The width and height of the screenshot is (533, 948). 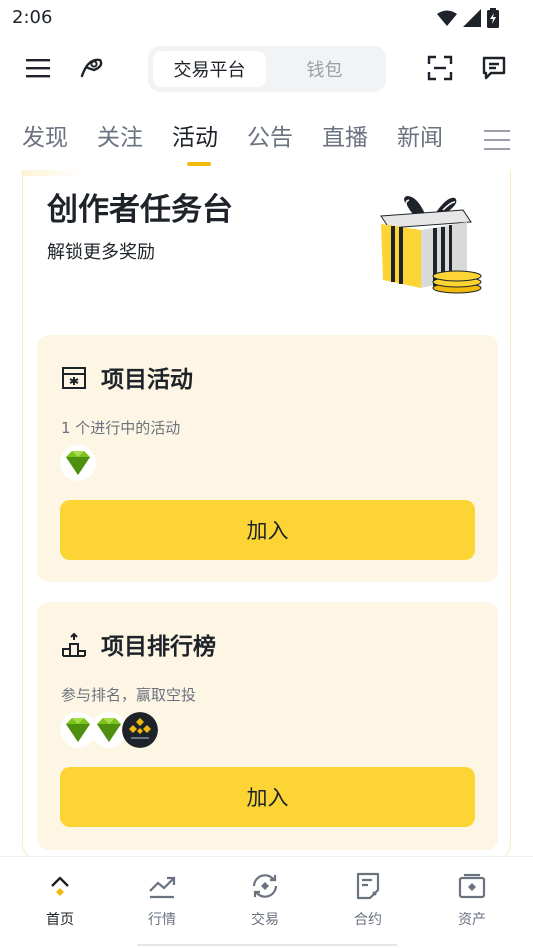 What do you see at coordinates (60, 886) in the screenshot?
I see `home-icon` at bounding box center [60, 886].